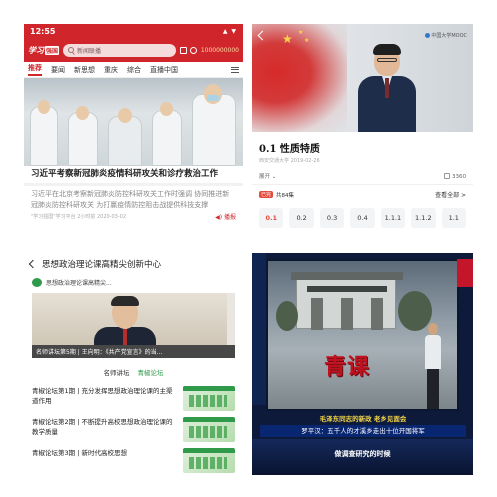 Image resolution: width=497 pixels, height=497 pixels. Describe the element at coordinates (89, 51) in the screenshot. I see `search-placeholder: 新闻联播` at that location.